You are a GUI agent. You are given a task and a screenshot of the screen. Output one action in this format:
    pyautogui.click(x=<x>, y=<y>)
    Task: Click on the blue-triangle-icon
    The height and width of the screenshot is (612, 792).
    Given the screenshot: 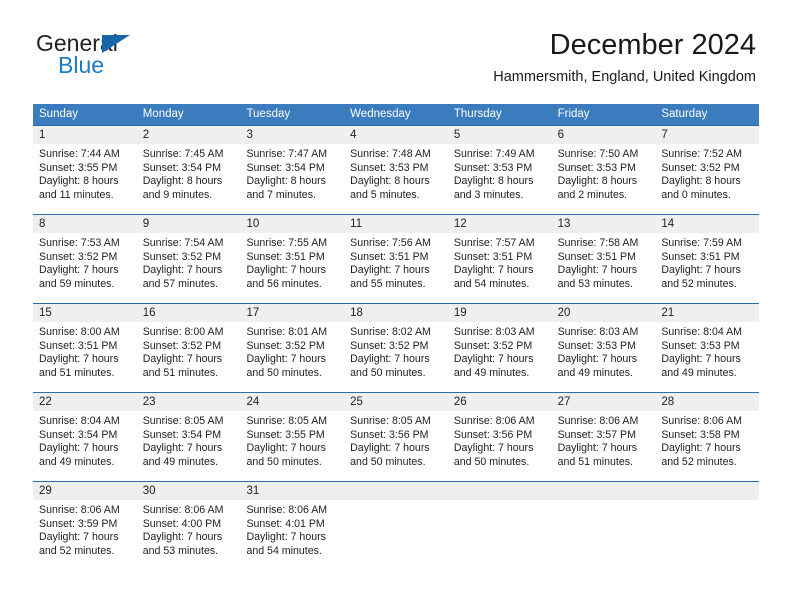 What is the action you would take?
    pyautogui.click(x=116, y=44)
    